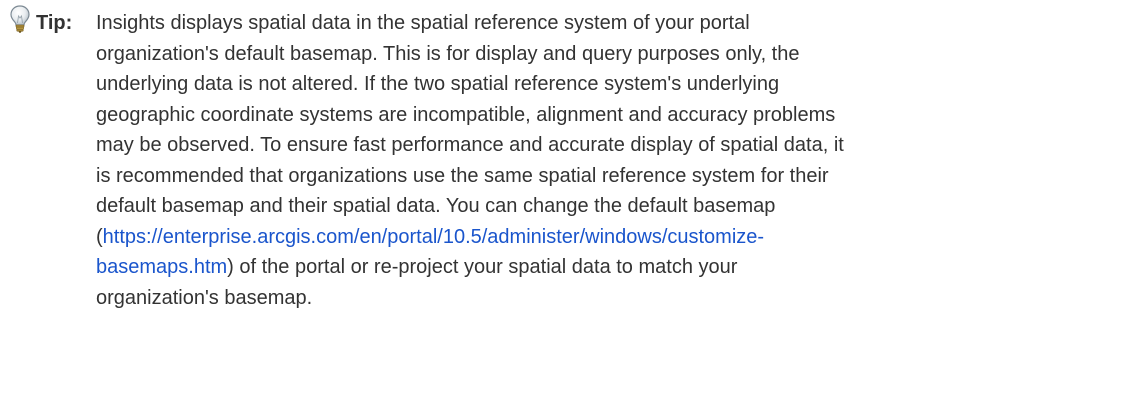  What do you see at coordinates (204, 297) in the screenshot?
I see `tip-line: organization's basemap.` at bounding box center [204, 297].